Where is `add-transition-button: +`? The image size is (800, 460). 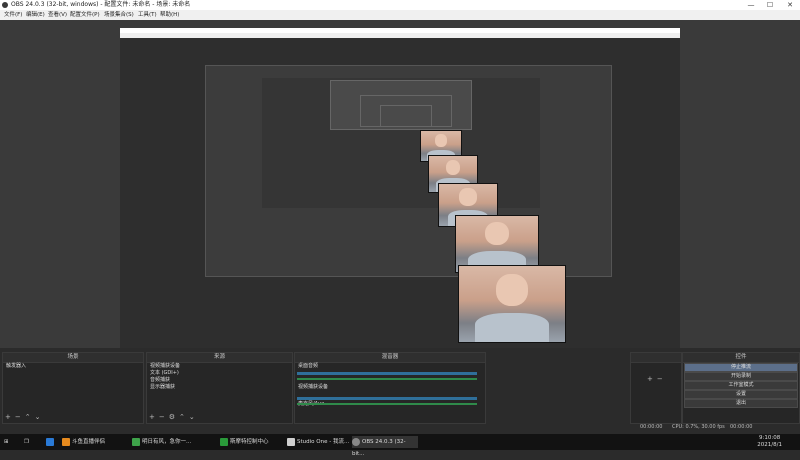 add-transition-button: + is located at coordinates (652, 379).